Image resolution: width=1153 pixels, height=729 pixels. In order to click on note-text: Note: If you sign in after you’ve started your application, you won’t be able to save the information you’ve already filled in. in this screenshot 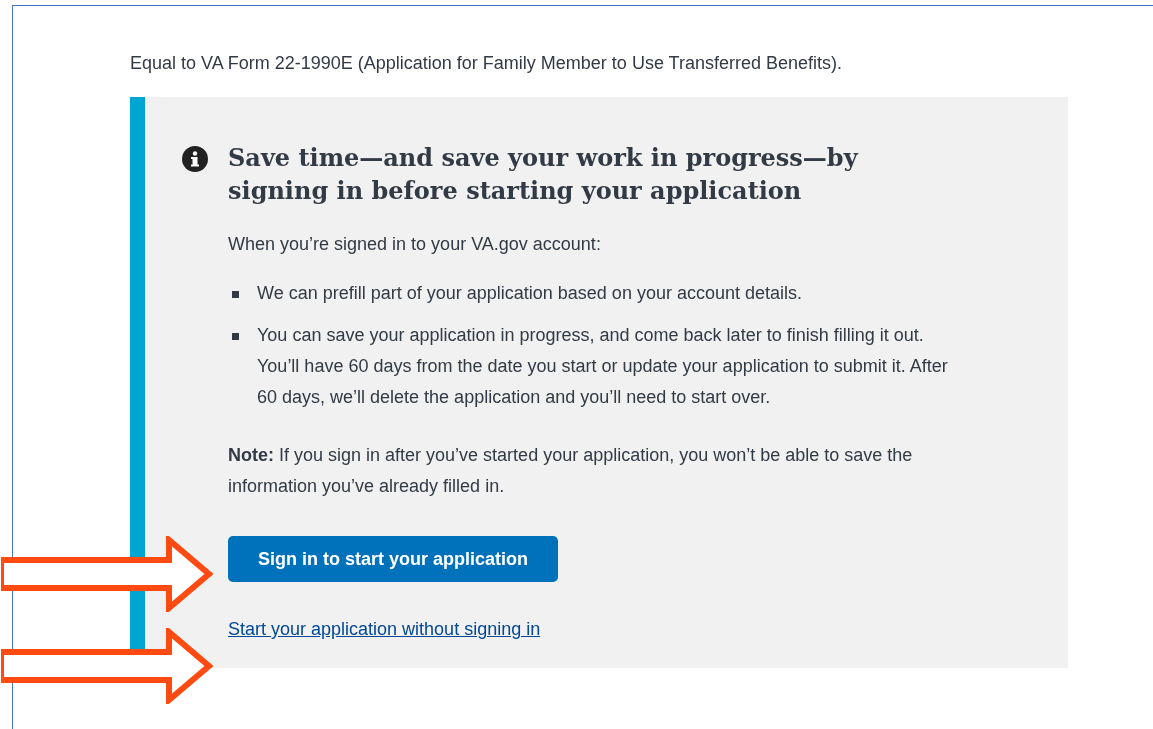, I will do `click(571, 471)`.